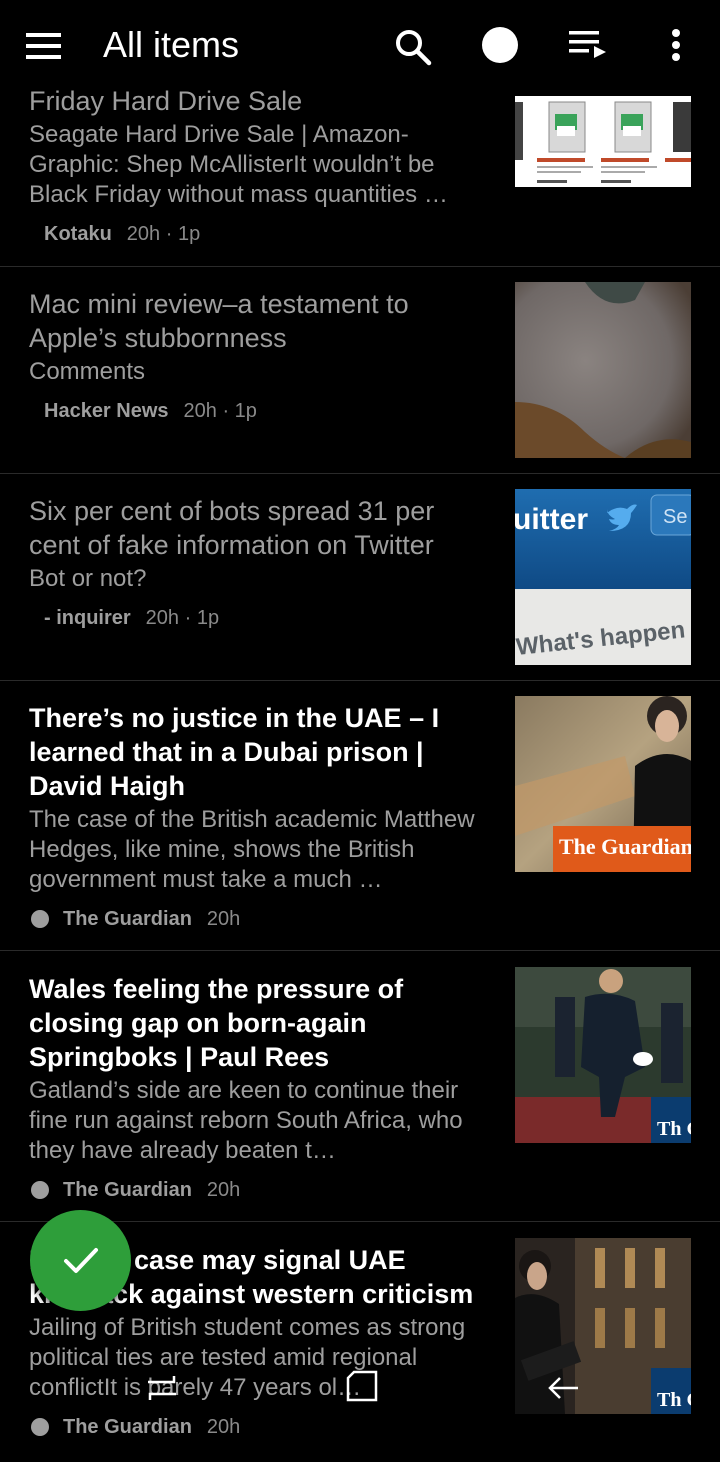 This screenshot has width=720, height=1462. What do you see at coordinates (106, 410) in the screenshot?
I see `item-source: Hacker News` at bounding box center [106, 410].